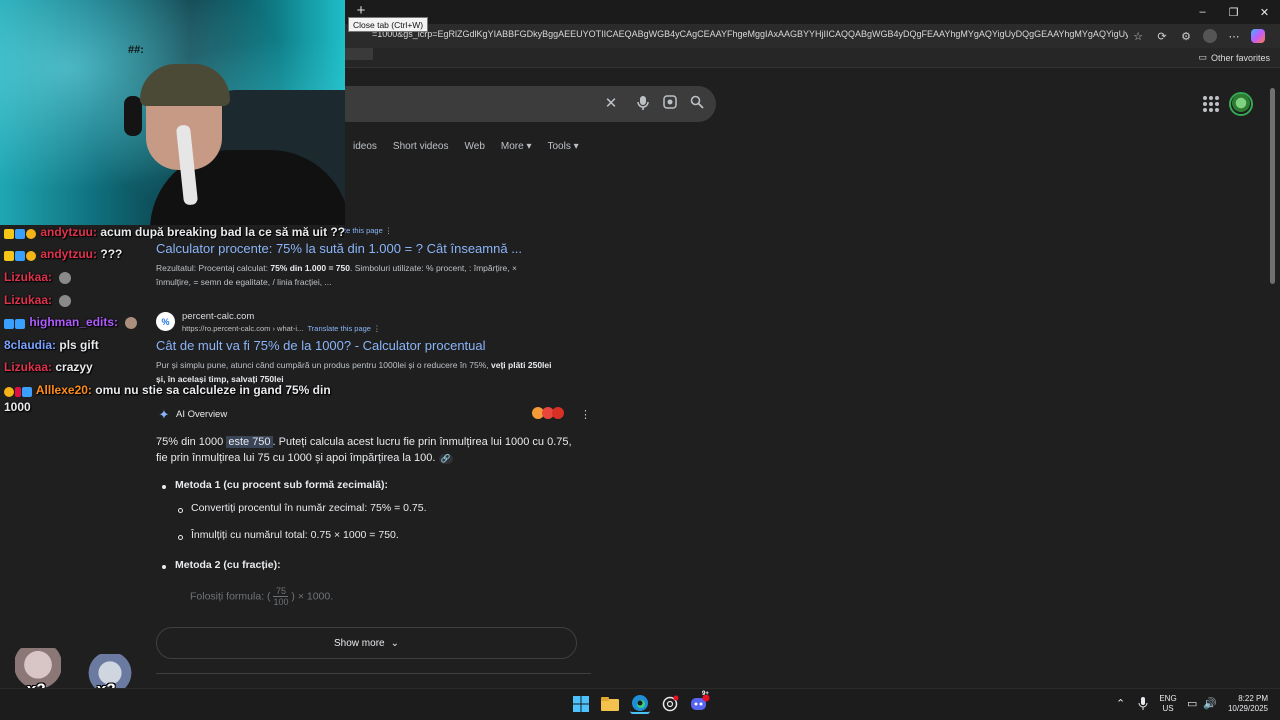  What do you see at coordinates (581, 704) in the screenshot?
I see `windows-start-icon` at bounding box center [581, 704].